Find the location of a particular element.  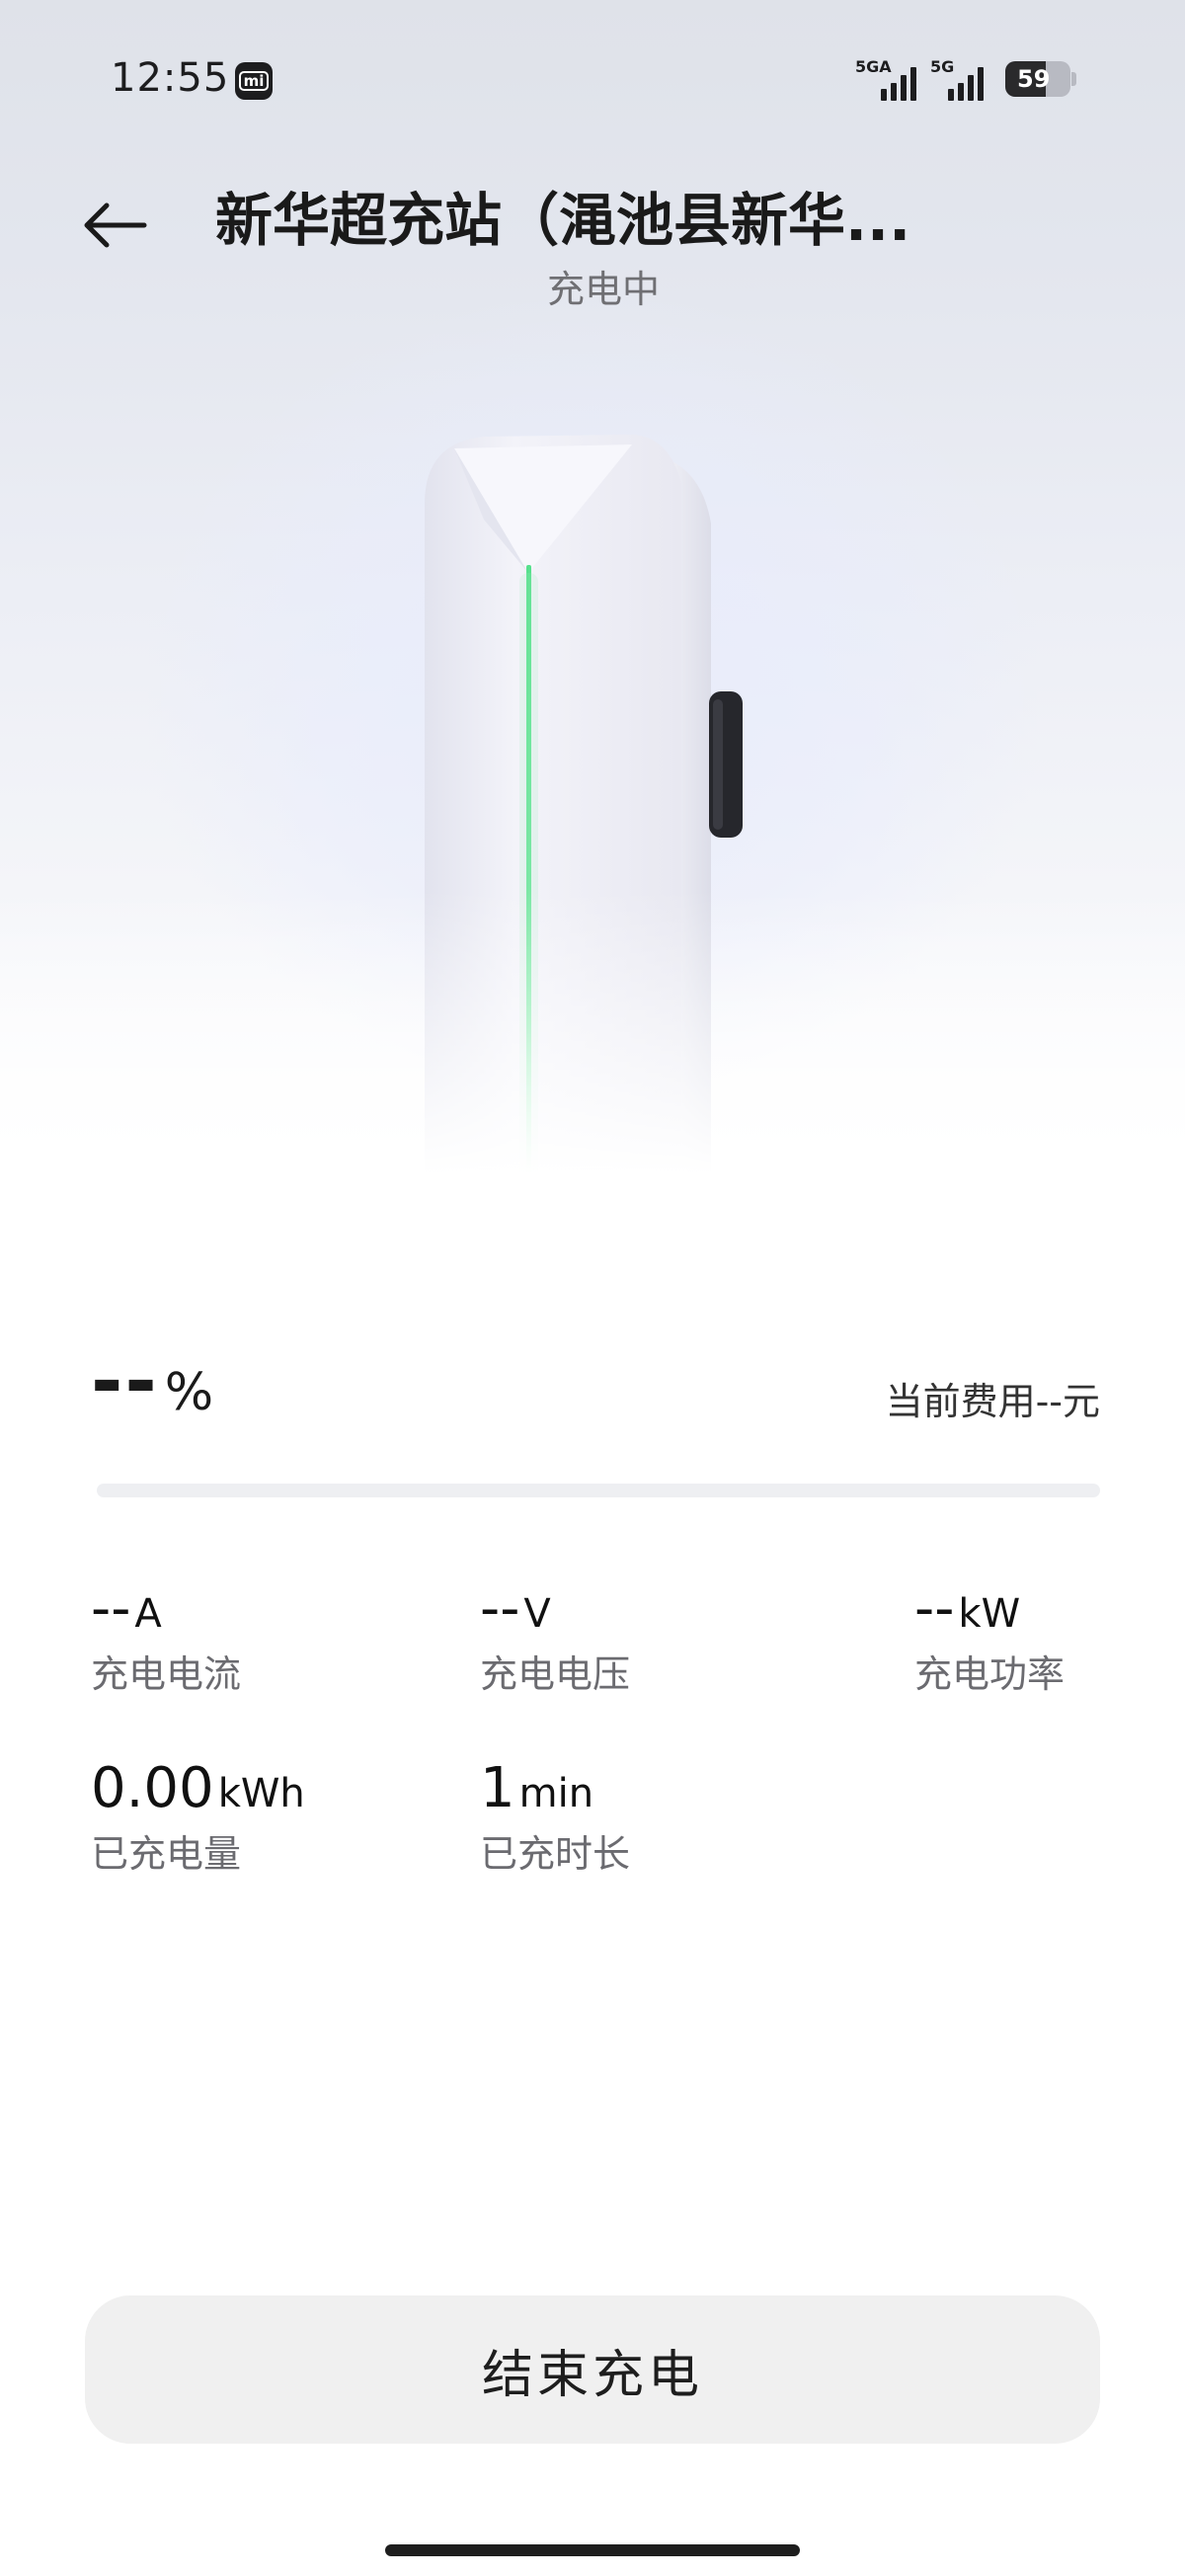

metric-power-label: 充电功率 is located at coordinates (990, 1673).